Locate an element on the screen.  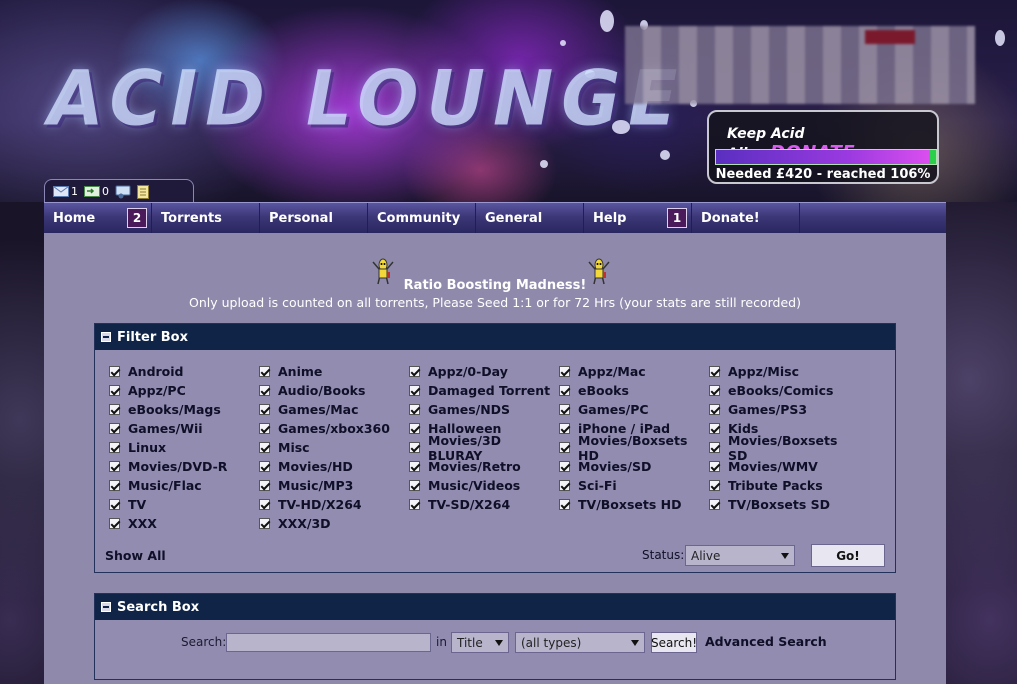
category-filter: TV-HD/X264 is located at coordinates (334, 504).